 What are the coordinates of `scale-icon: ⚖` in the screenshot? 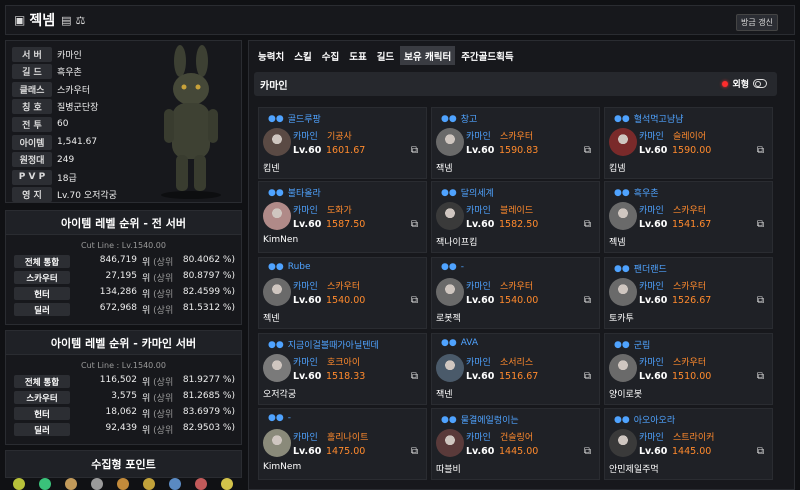 It's located at (81, 20).